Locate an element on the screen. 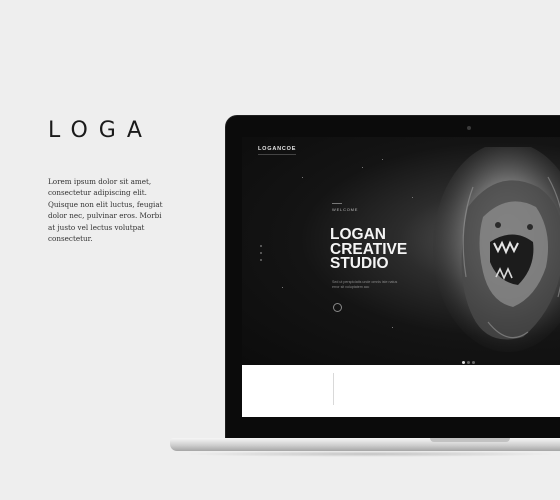 The width and height of the screenshot is (560, 500). slider-pager is located at coordinates (469, 358).